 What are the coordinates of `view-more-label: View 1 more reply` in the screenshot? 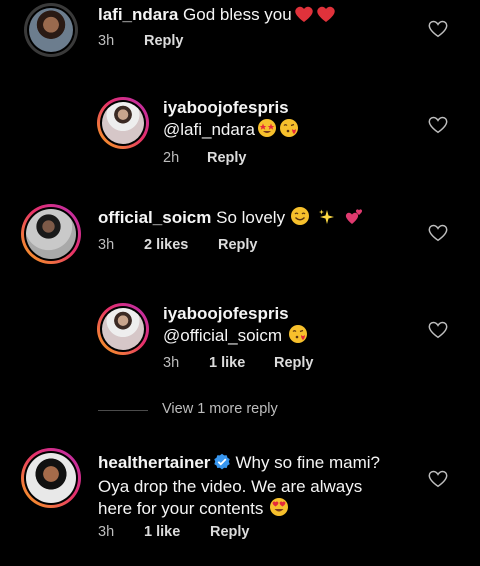 It's located at (220, 409).